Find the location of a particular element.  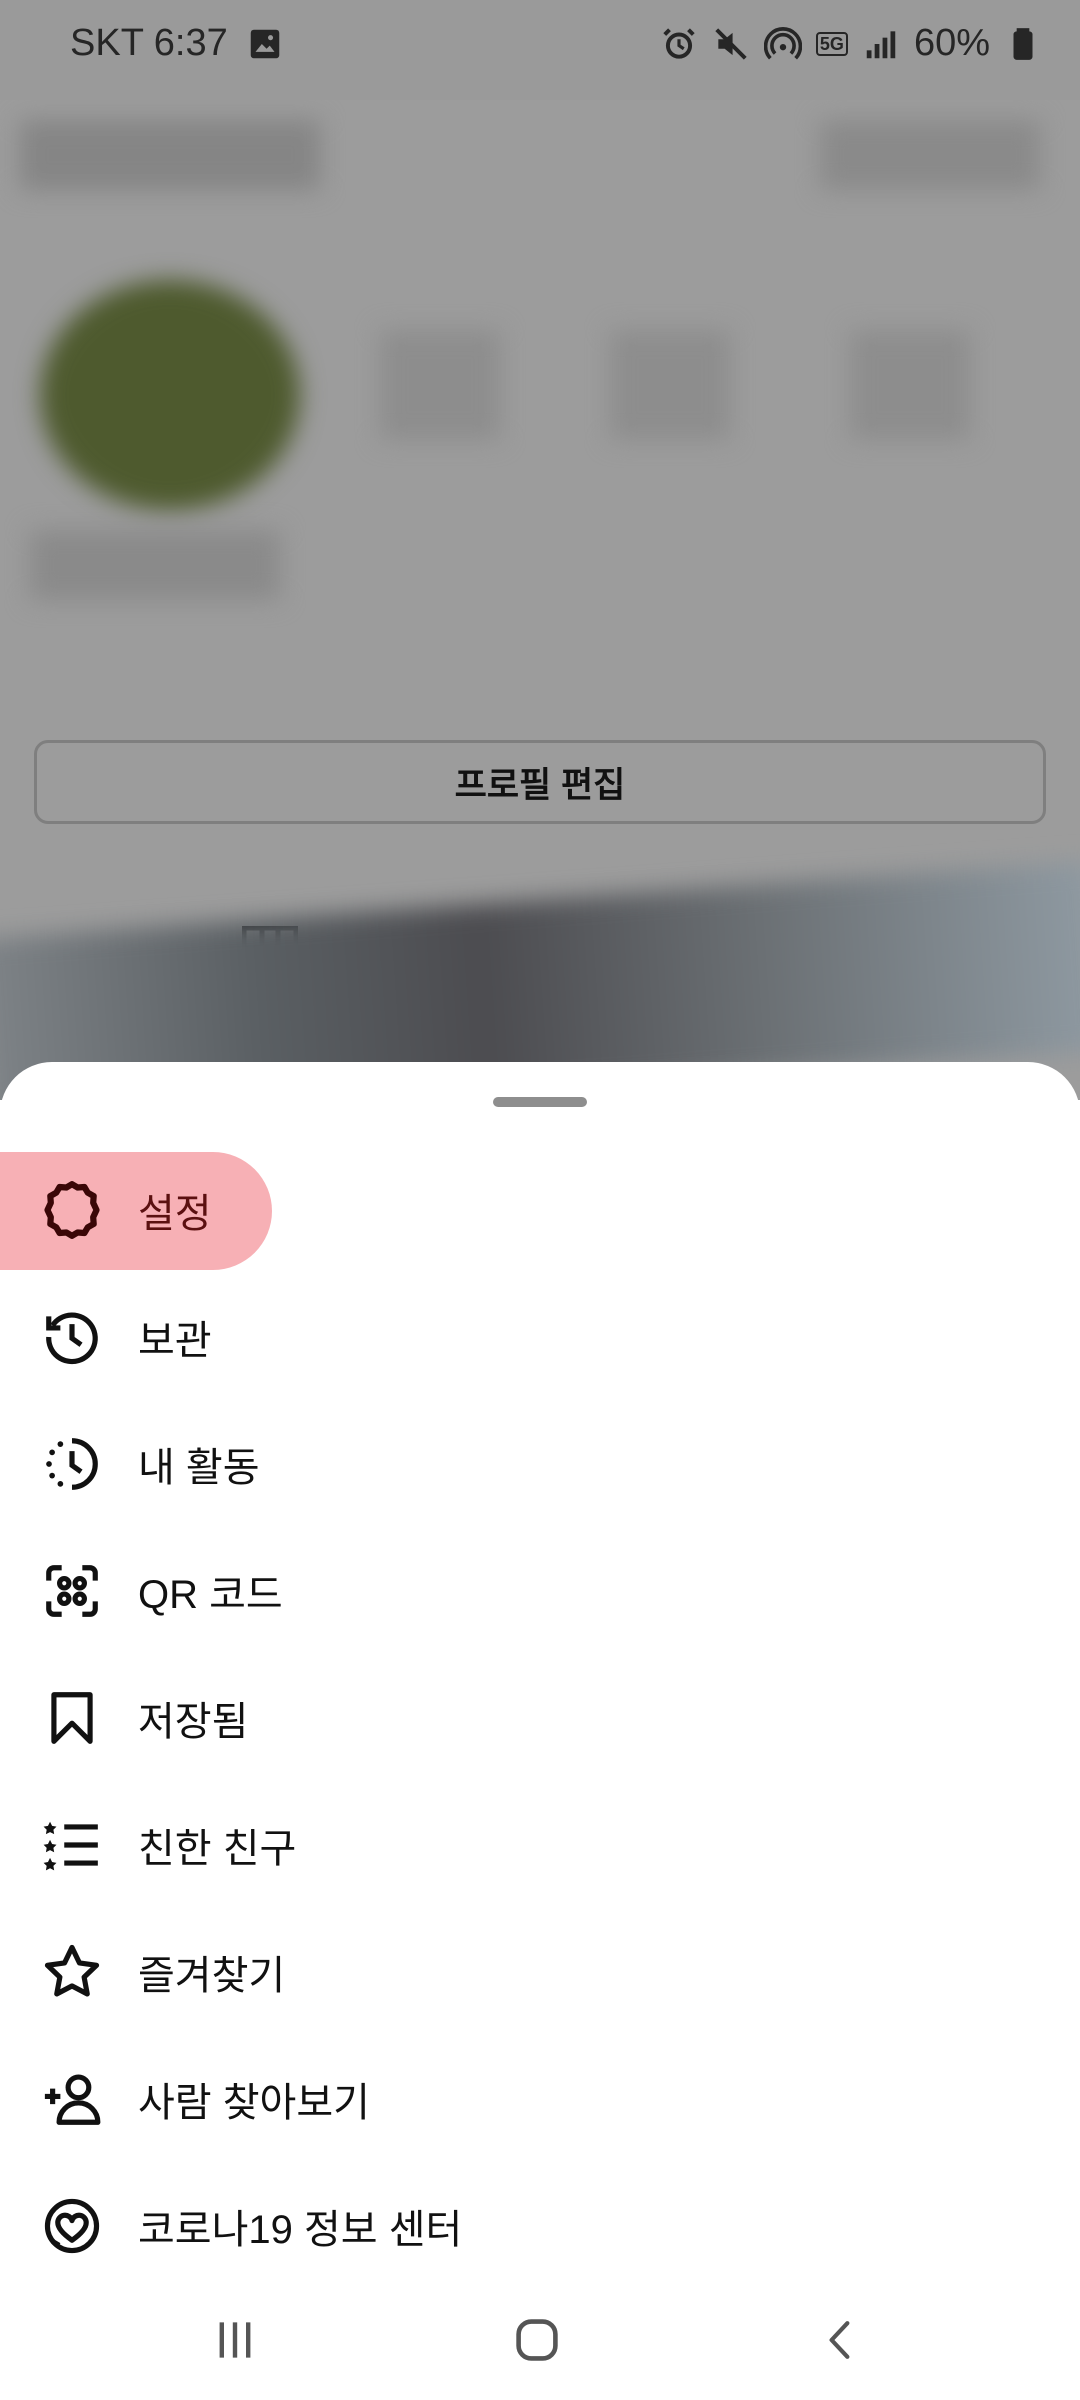

menu-item-label: 내 활동 is located at coordinates (199, 1467).